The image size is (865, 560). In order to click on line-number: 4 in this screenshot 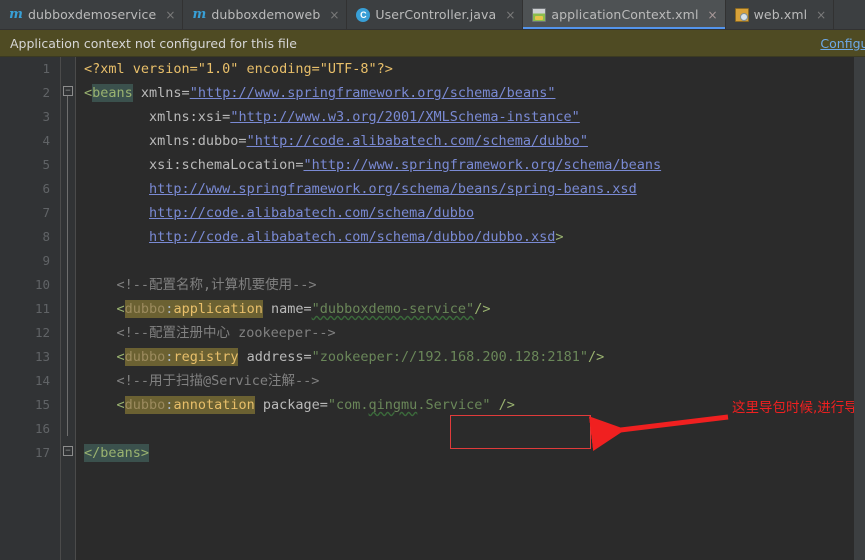, I will do `click(46, 140)`.